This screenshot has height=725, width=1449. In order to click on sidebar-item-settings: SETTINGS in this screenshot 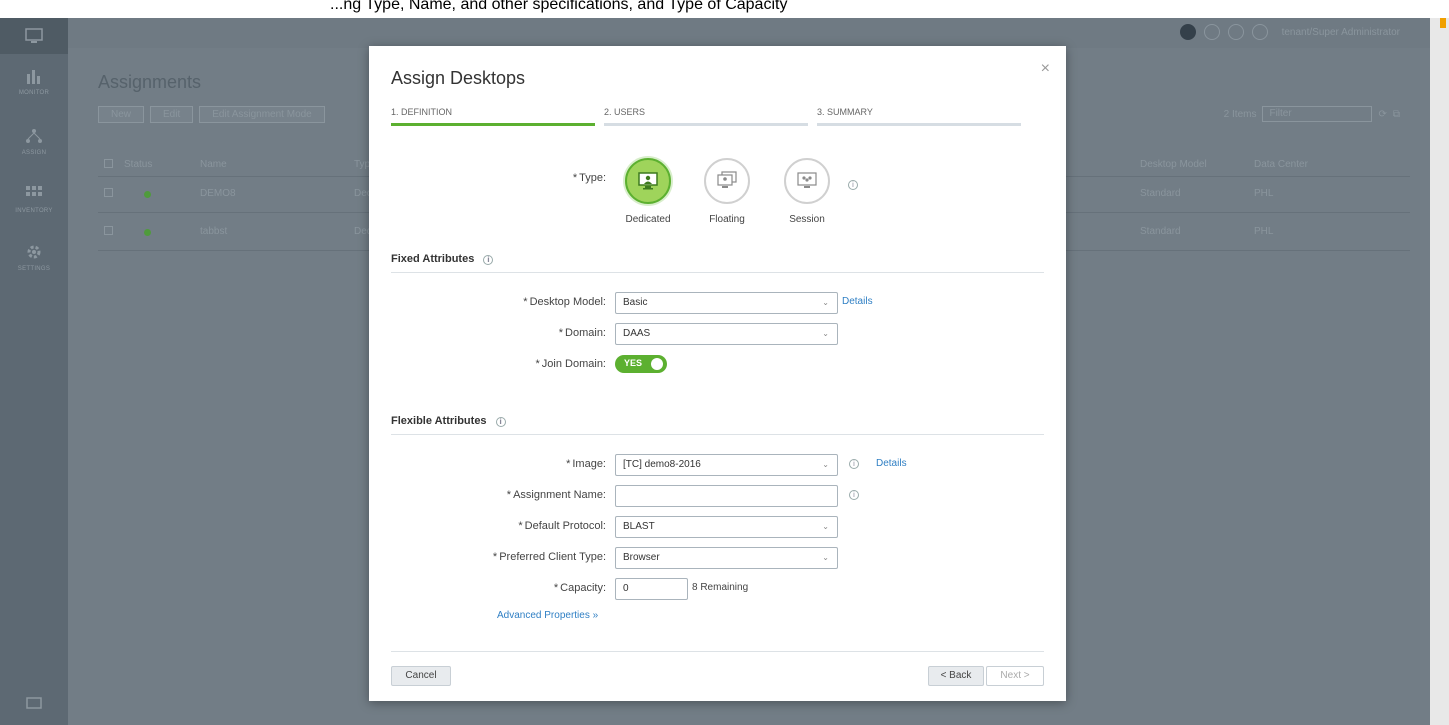, I will do `click(34, 257)`.